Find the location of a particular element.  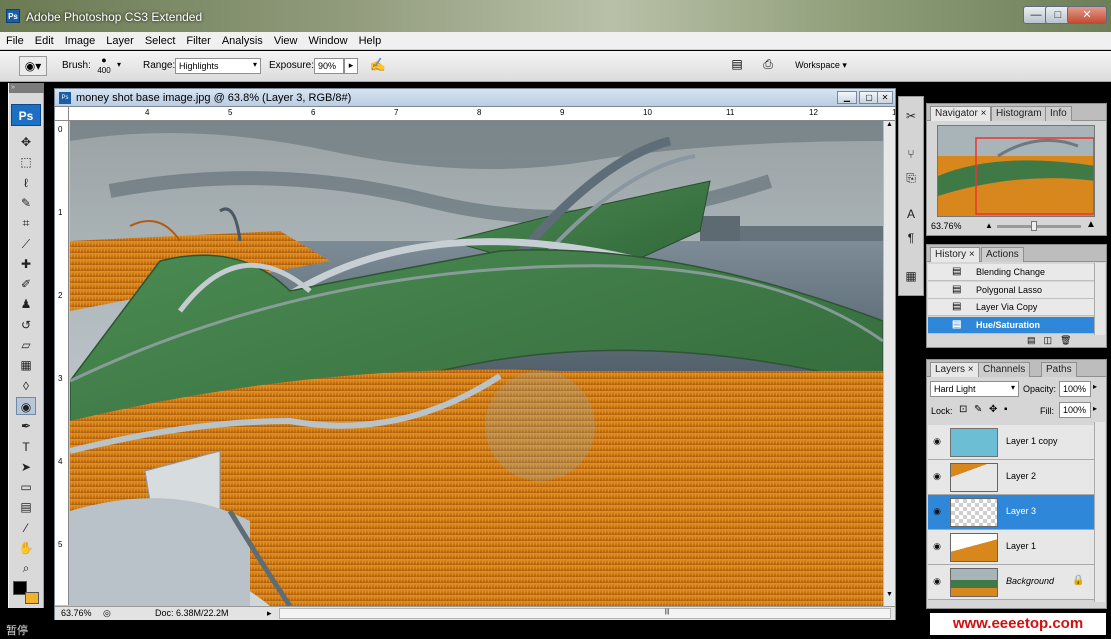

notes-tool-icon: ▤ is located at coordinates (26, 507).